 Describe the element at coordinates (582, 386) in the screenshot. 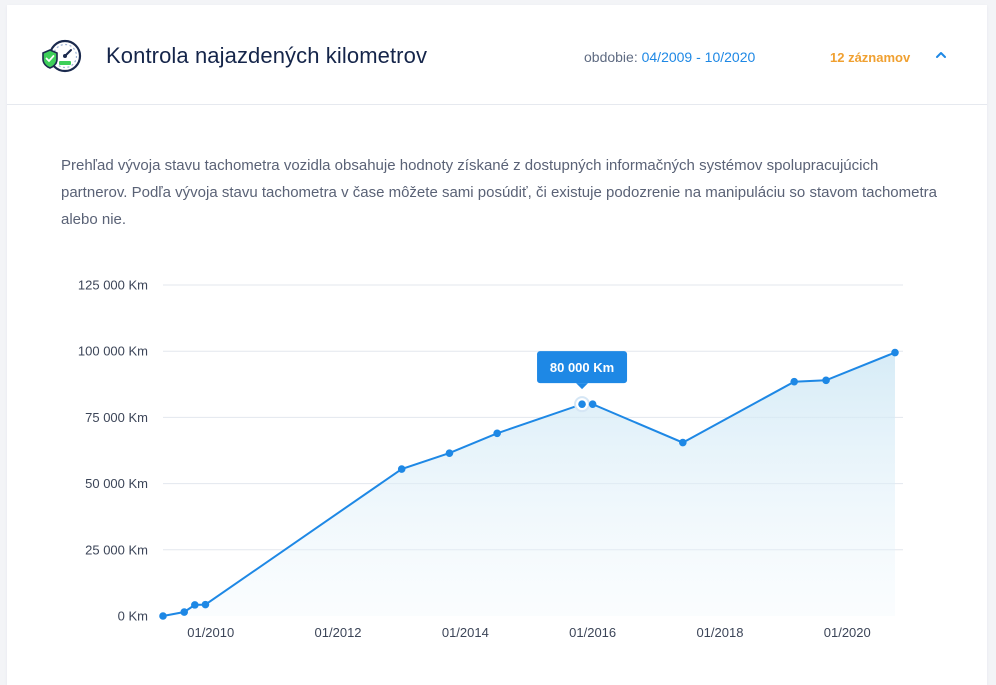

I see `tooltip-arrow` at that location.